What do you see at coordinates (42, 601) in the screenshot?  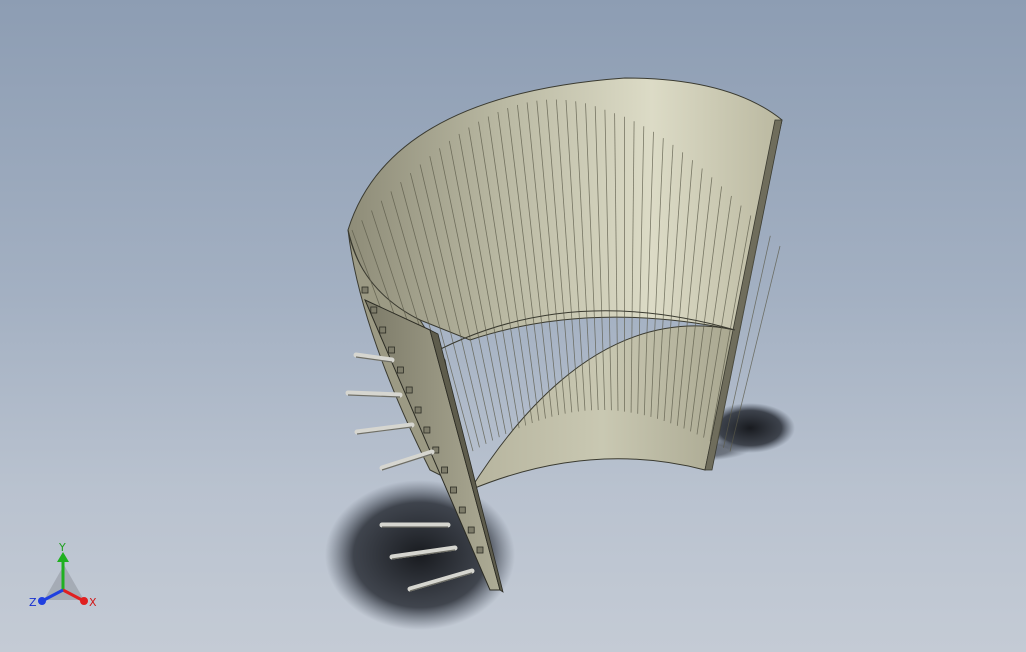 I see `z-axis-knob` at bounding box center [42, 601].